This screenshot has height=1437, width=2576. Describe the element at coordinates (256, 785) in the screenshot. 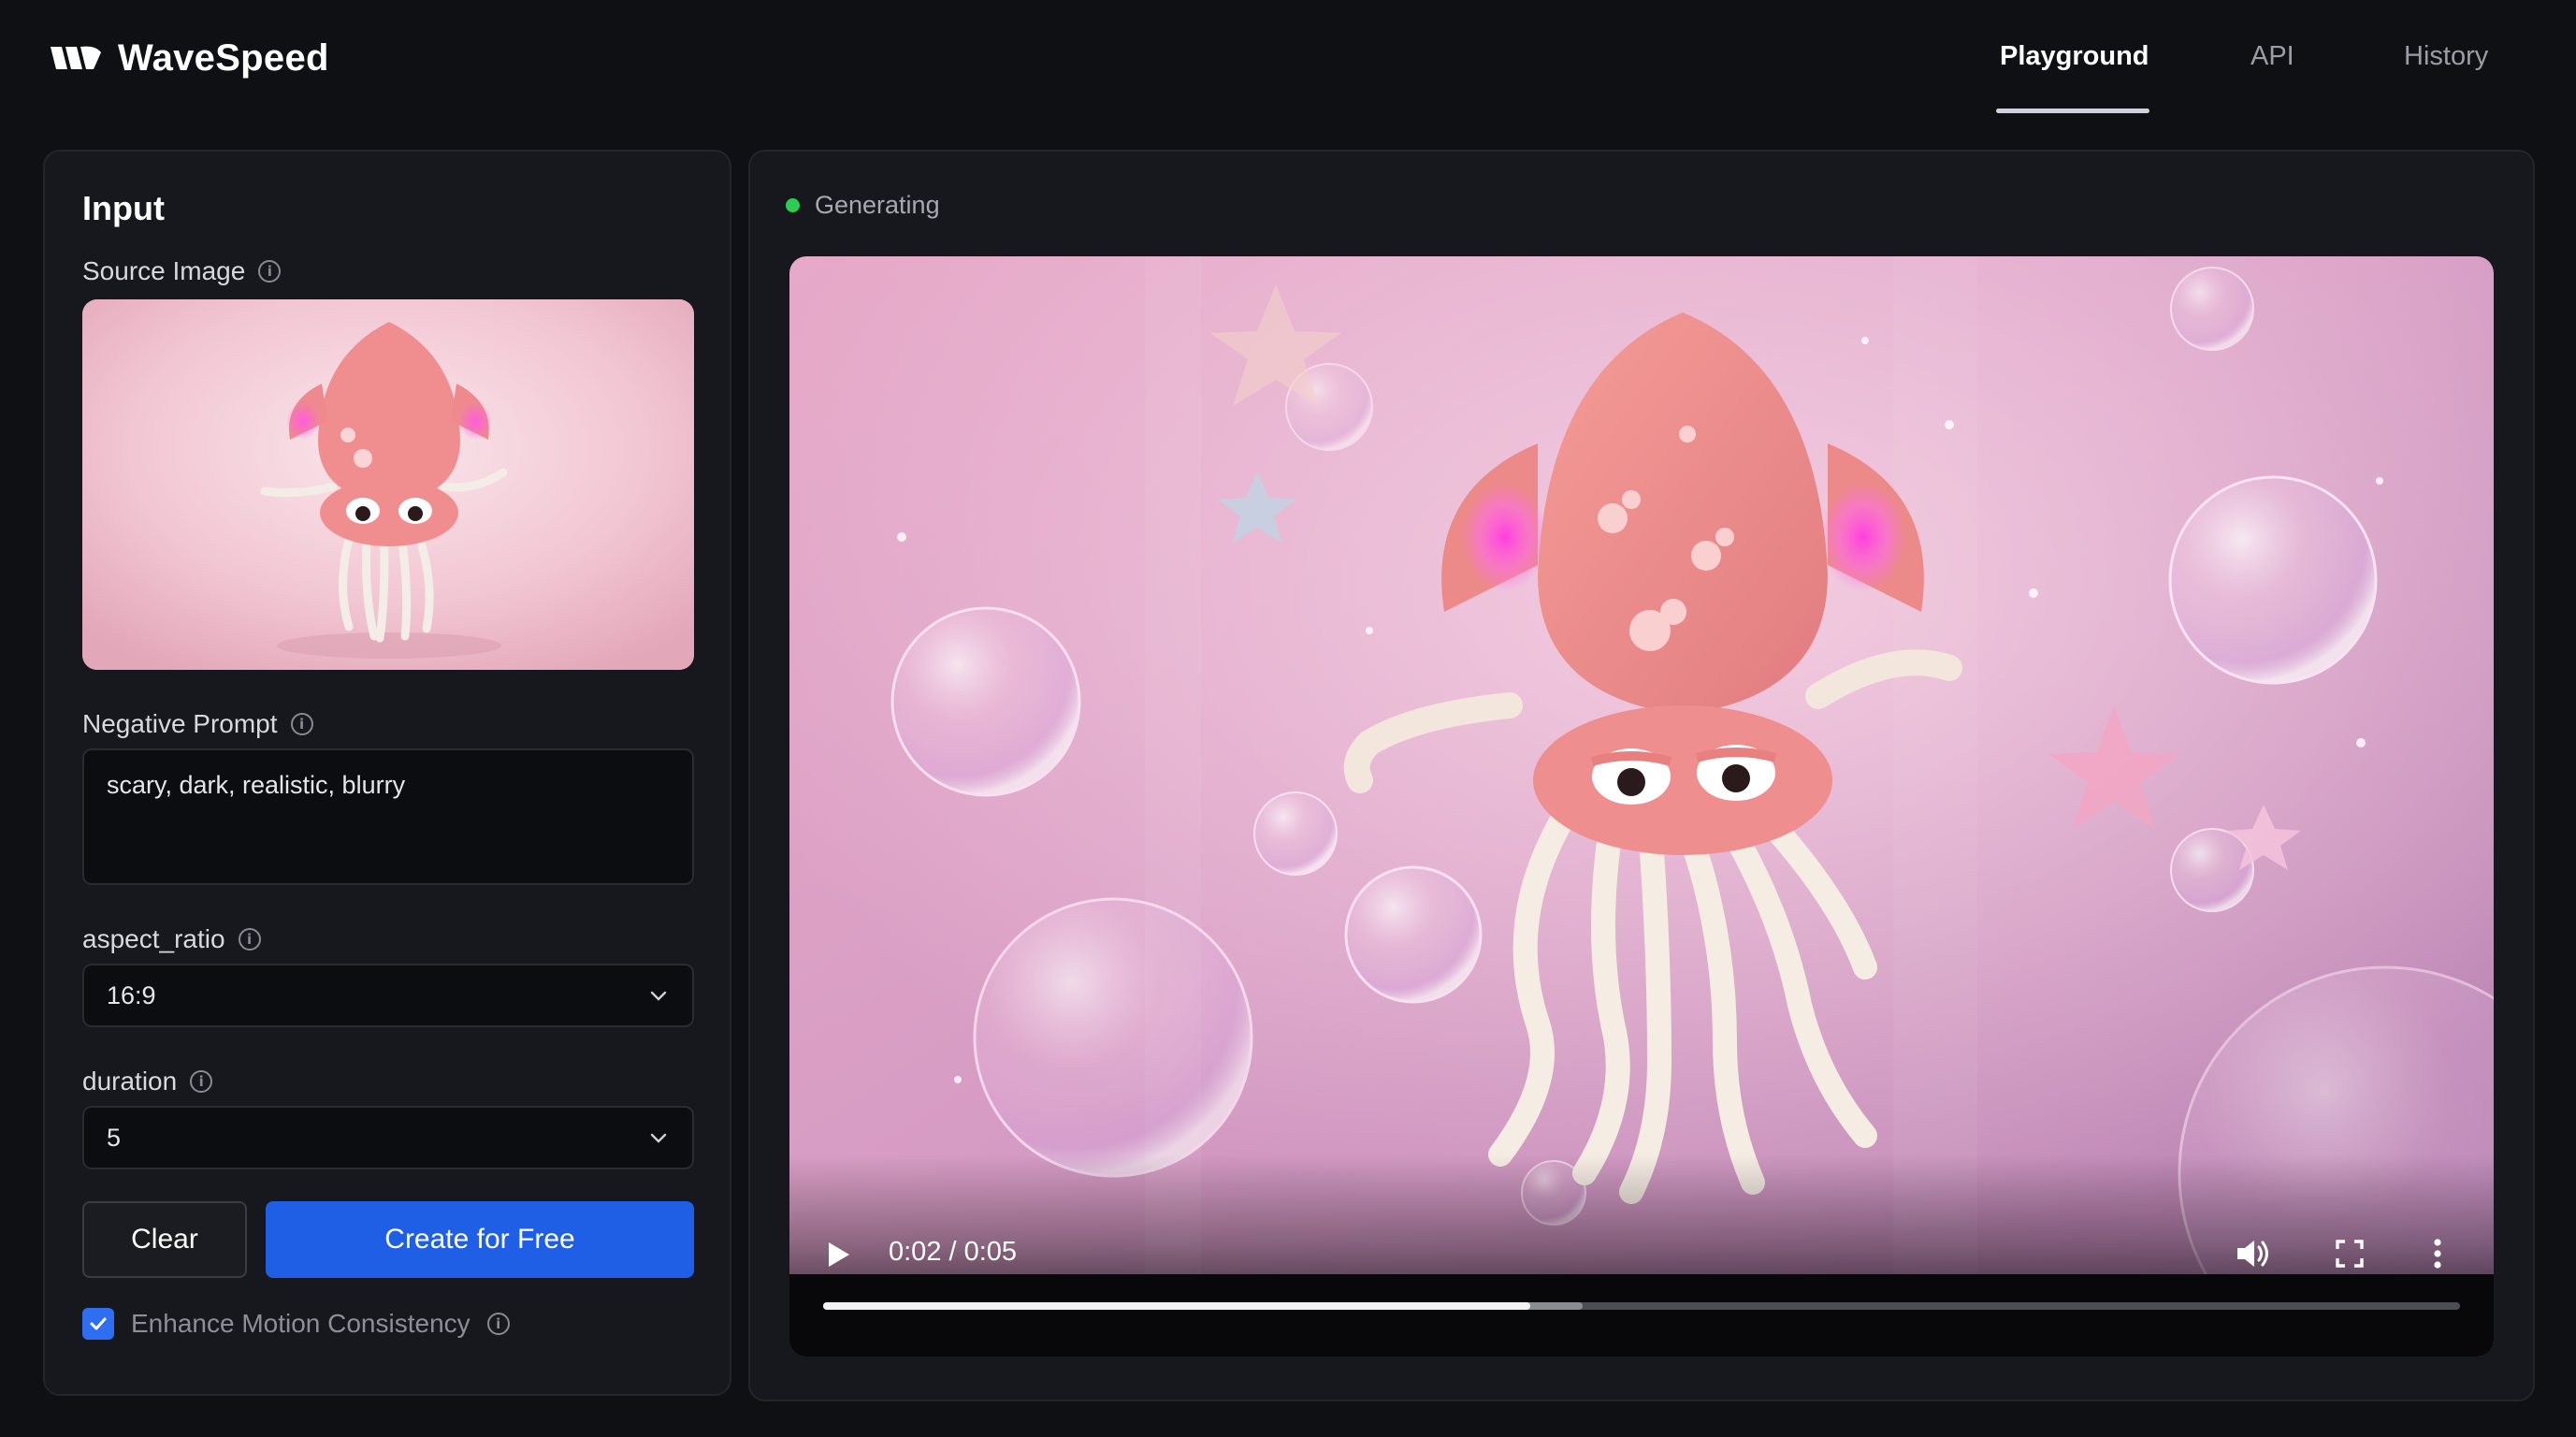

I see `negative-prompt-value: scary, dark, realistic, blurry` at that location.